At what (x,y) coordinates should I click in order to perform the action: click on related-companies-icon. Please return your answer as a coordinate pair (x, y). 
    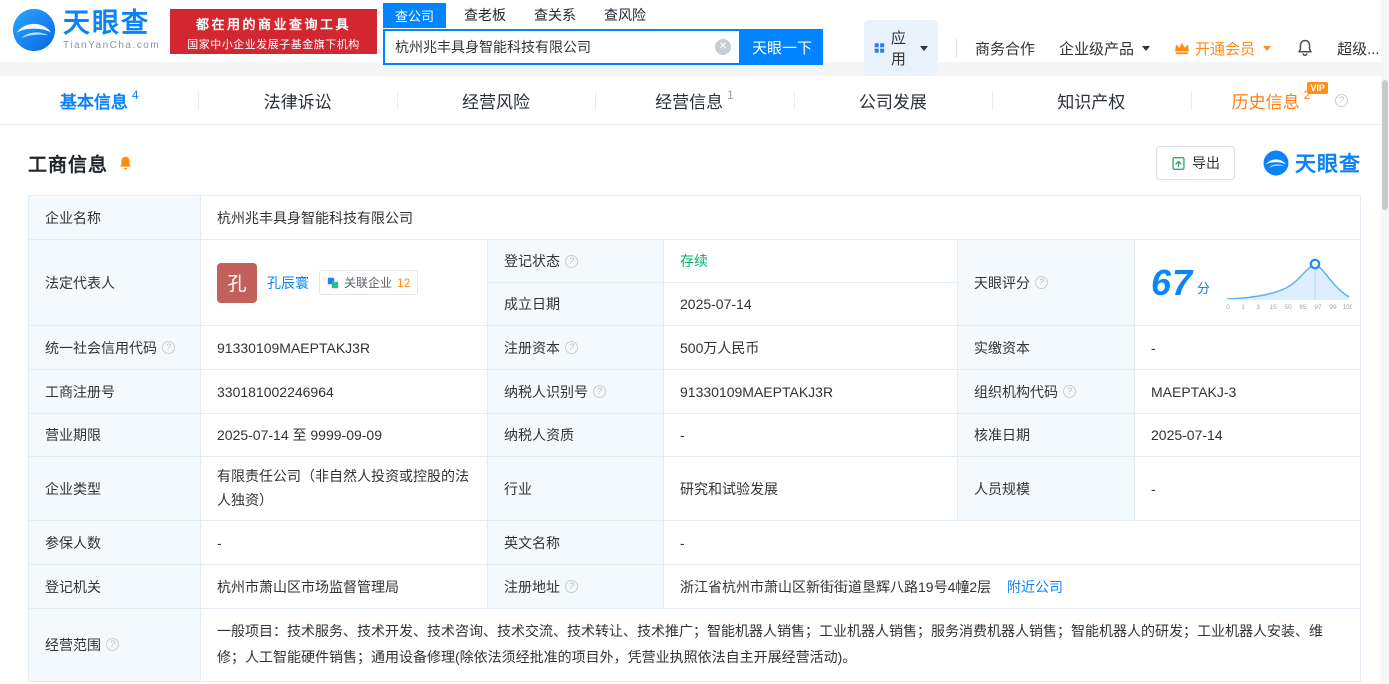
    Looking at the image, I should click on (333, 282).